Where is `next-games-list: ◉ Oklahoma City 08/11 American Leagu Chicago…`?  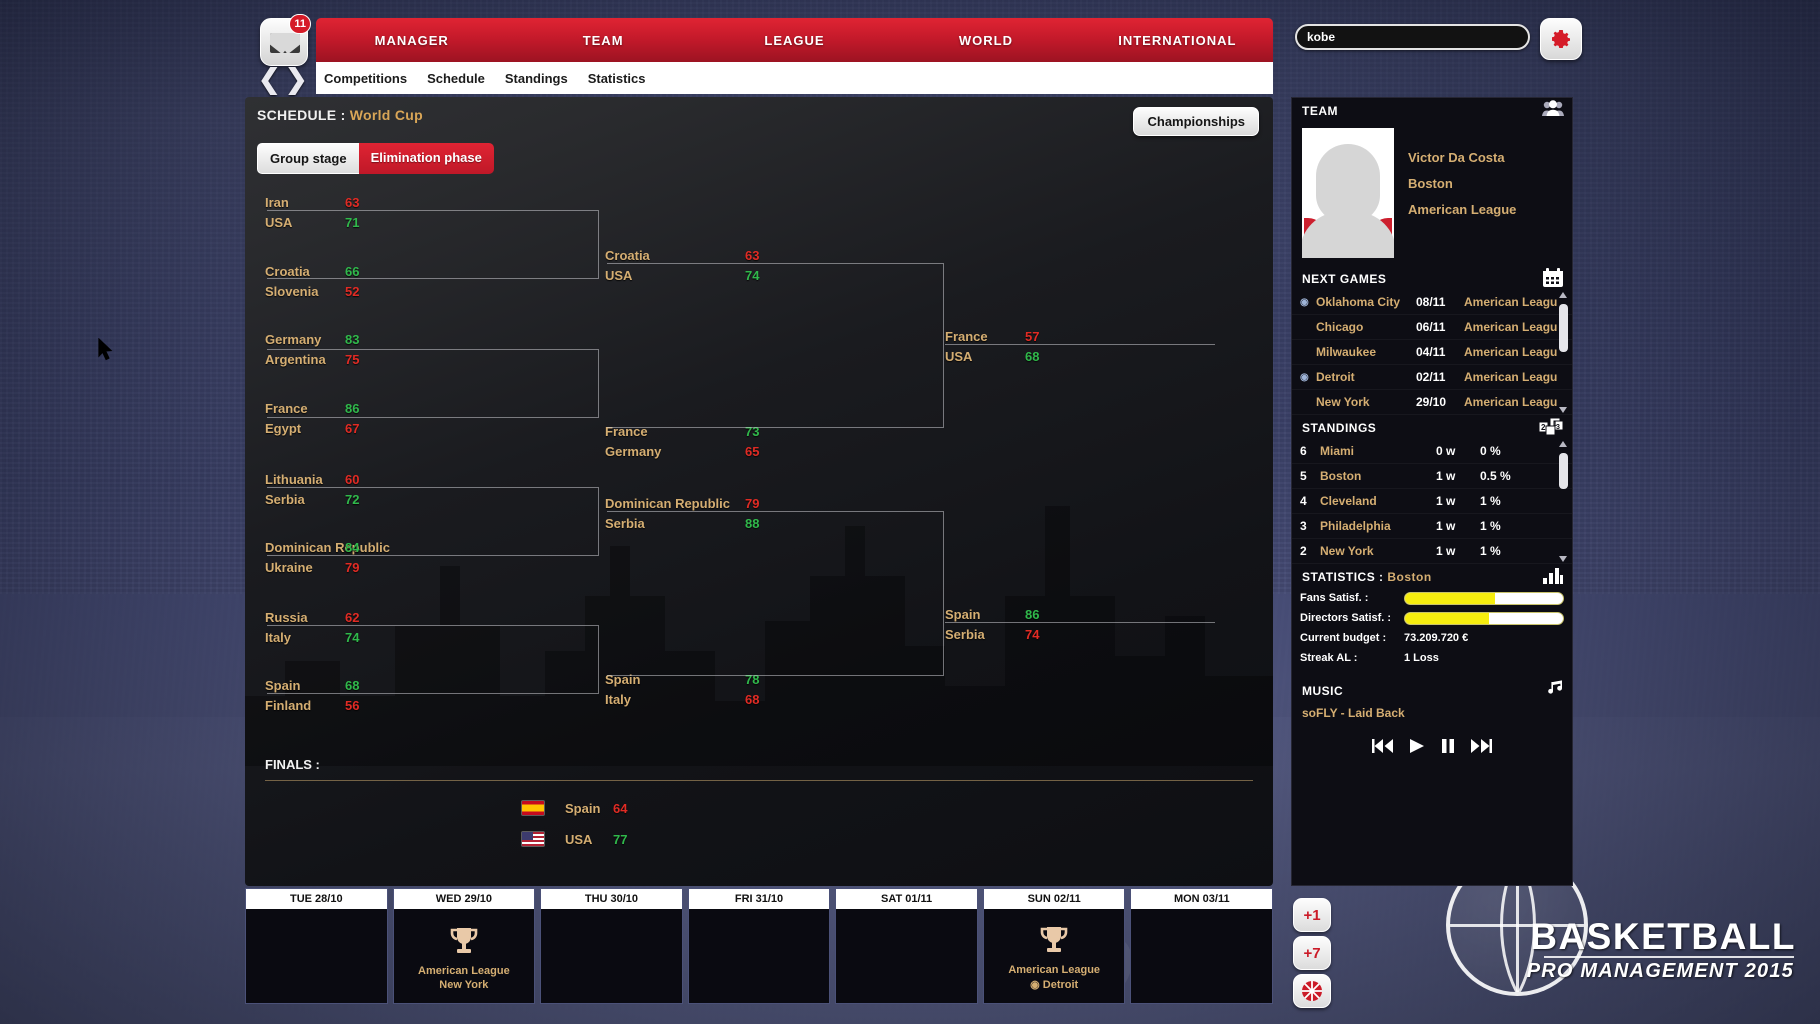
next-games-list: ◉ Oklahoma City 08/11 American Leagu Chicago… is located at coordinates (1432, 352).